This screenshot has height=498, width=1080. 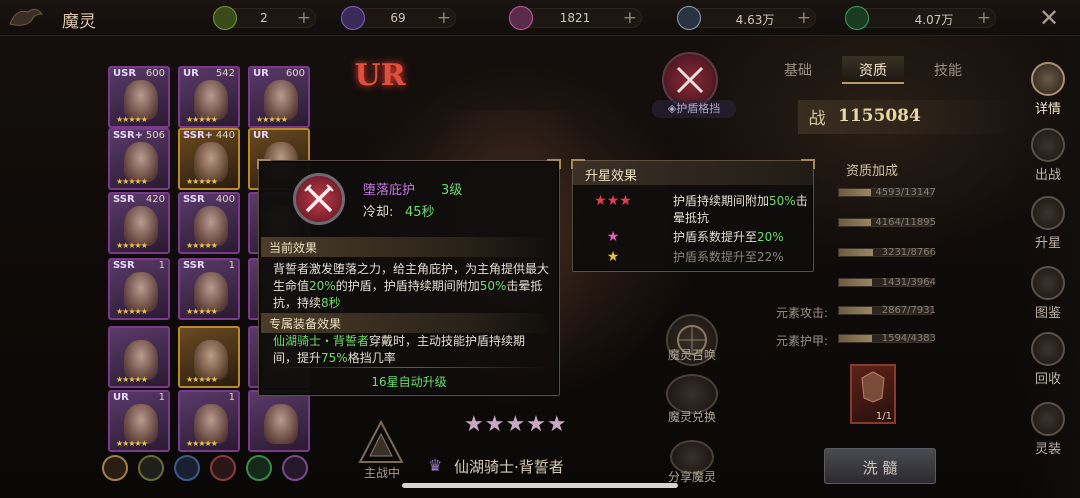 I want to click on exchange-label: 魔灵兑换, so click(x=692, y=416).